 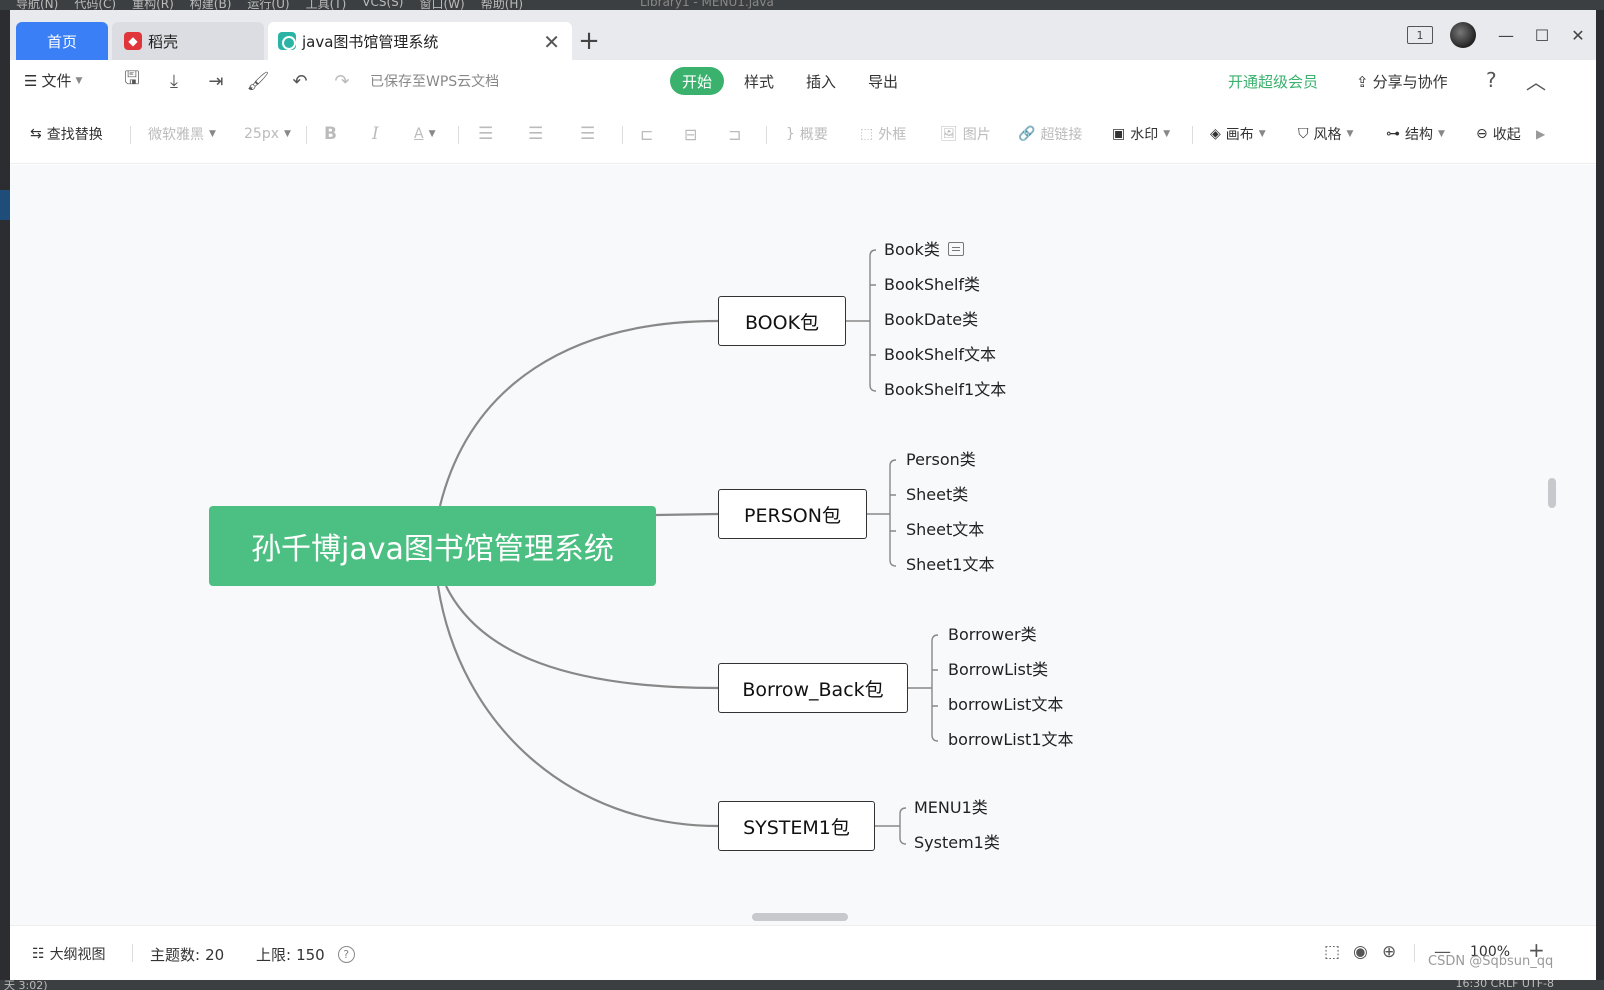 What do you see at coordinates (435, 82) in the screenshot?
I see `save-status: 已保存至WPS云文档` at bounding box center [435, 82].